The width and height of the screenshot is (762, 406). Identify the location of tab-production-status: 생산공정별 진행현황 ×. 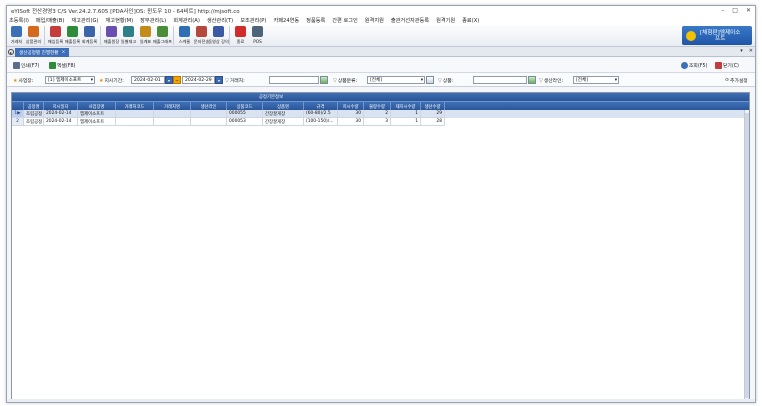
(42, 52).